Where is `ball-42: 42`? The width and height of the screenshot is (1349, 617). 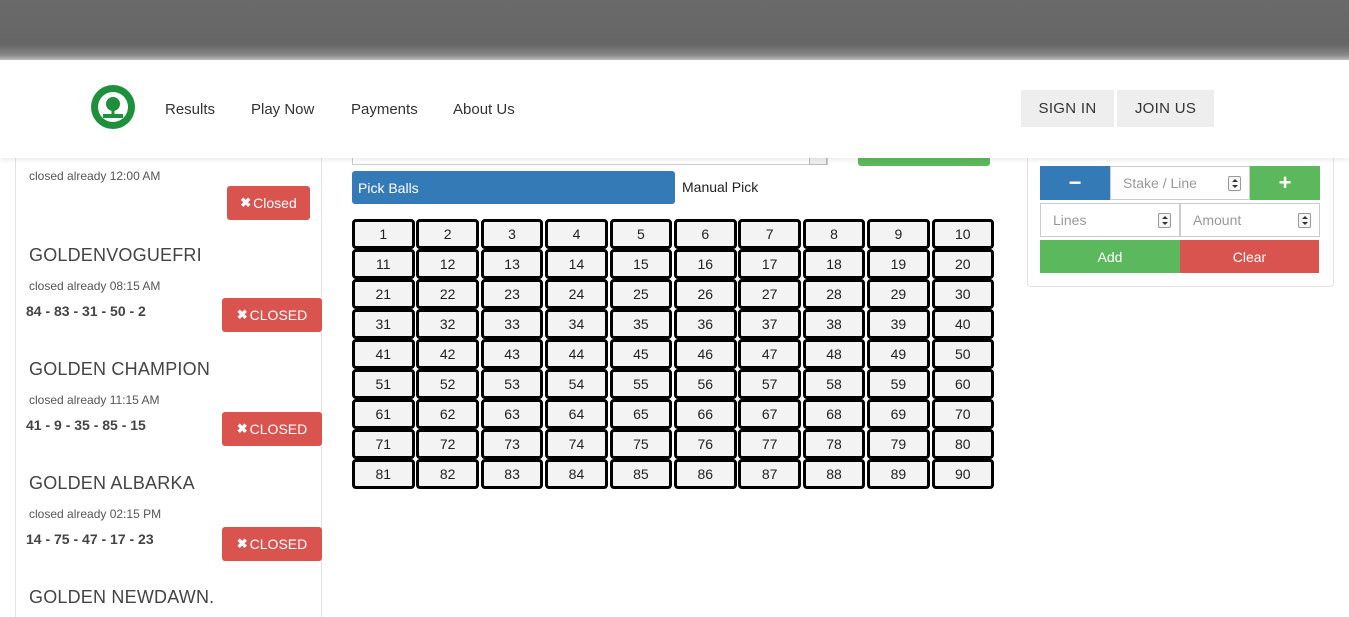
ball-42: 42 is located at coordinates (447, 354).